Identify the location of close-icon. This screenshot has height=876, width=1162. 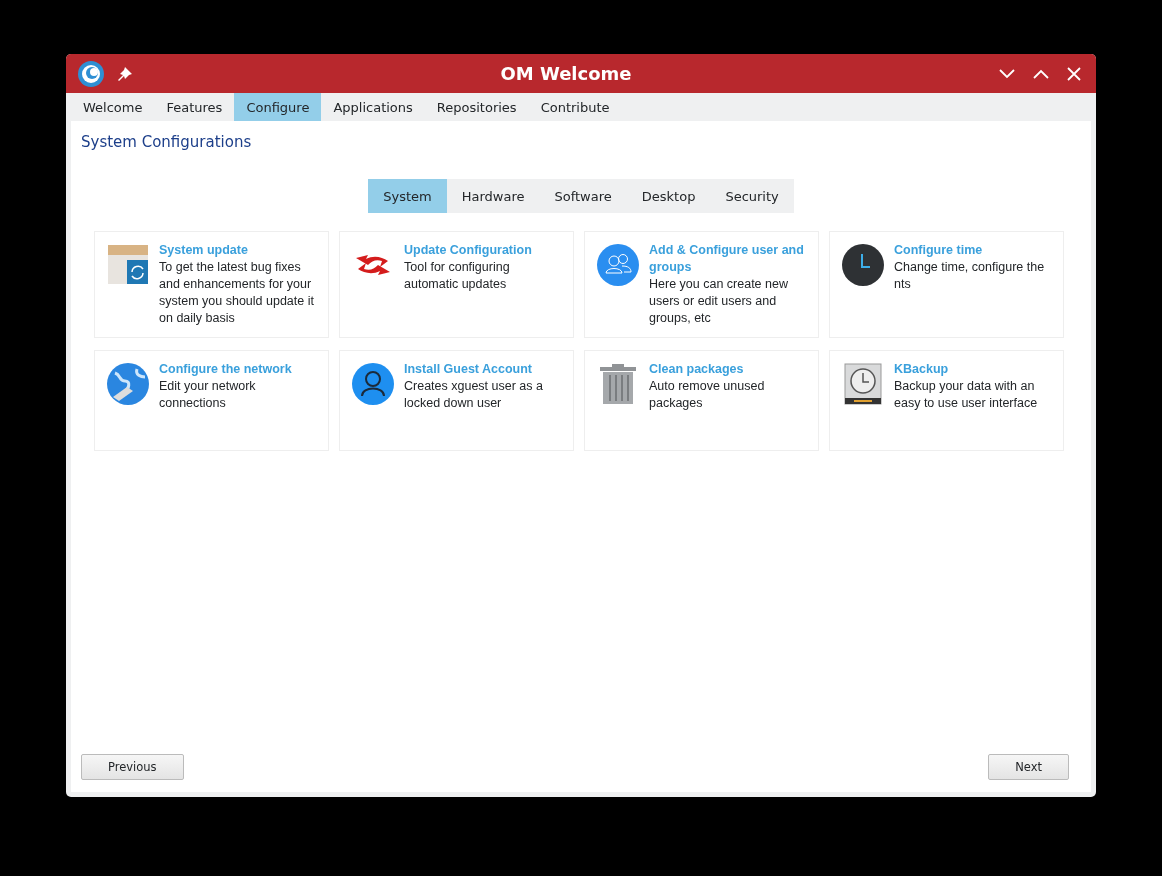
(1074, 73).